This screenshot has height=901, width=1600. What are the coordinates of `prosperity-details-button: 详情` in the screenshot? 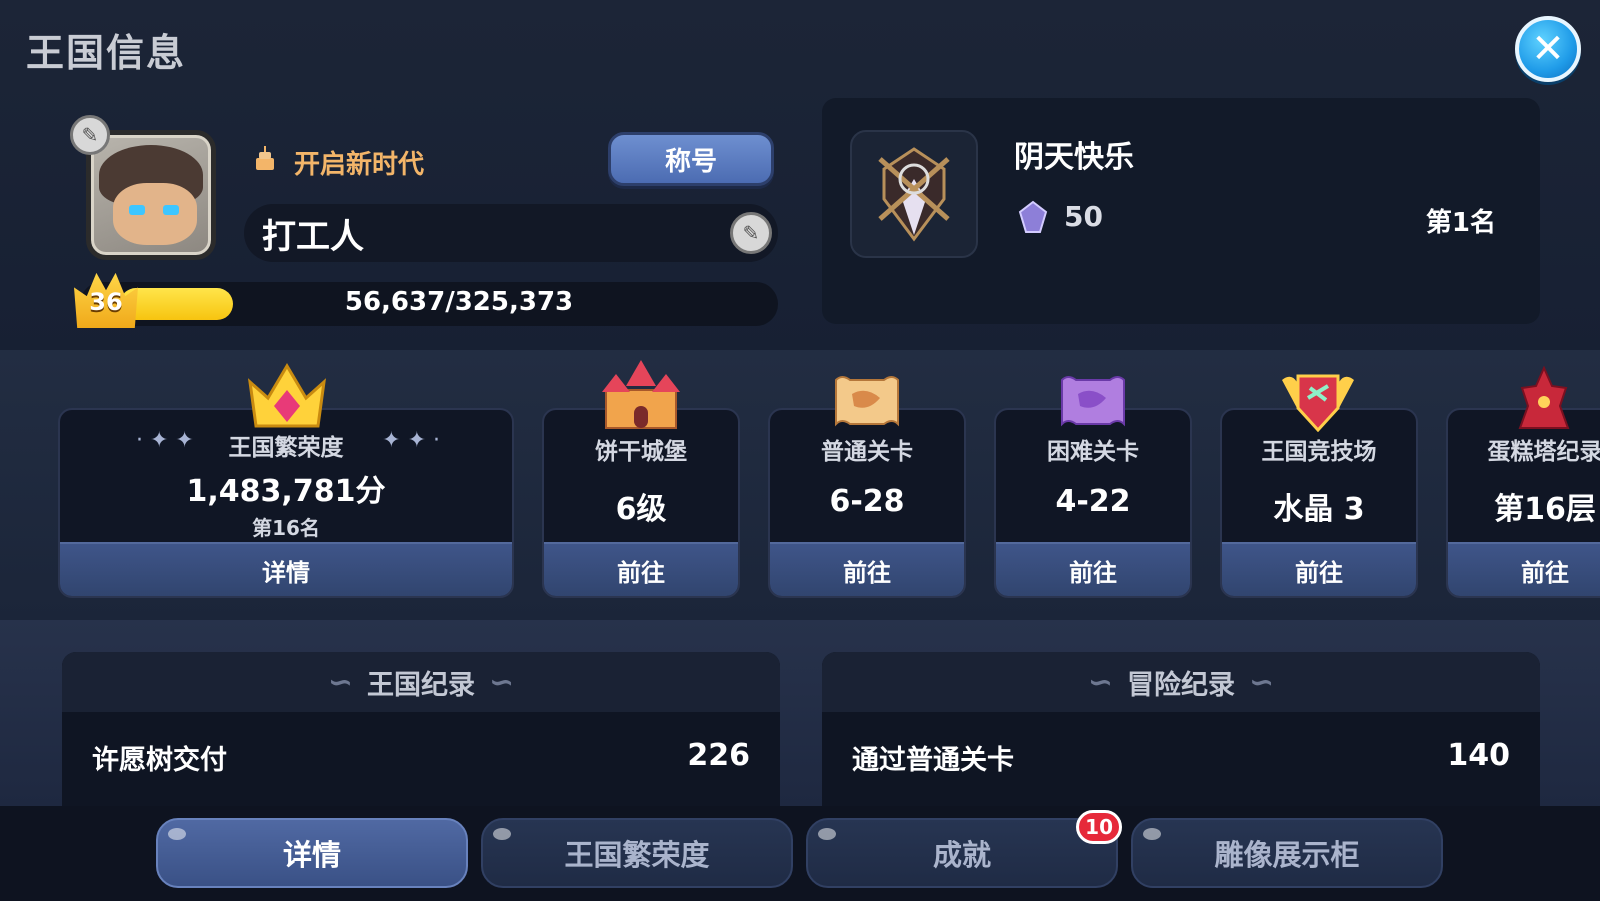 It's located at (286, 569).